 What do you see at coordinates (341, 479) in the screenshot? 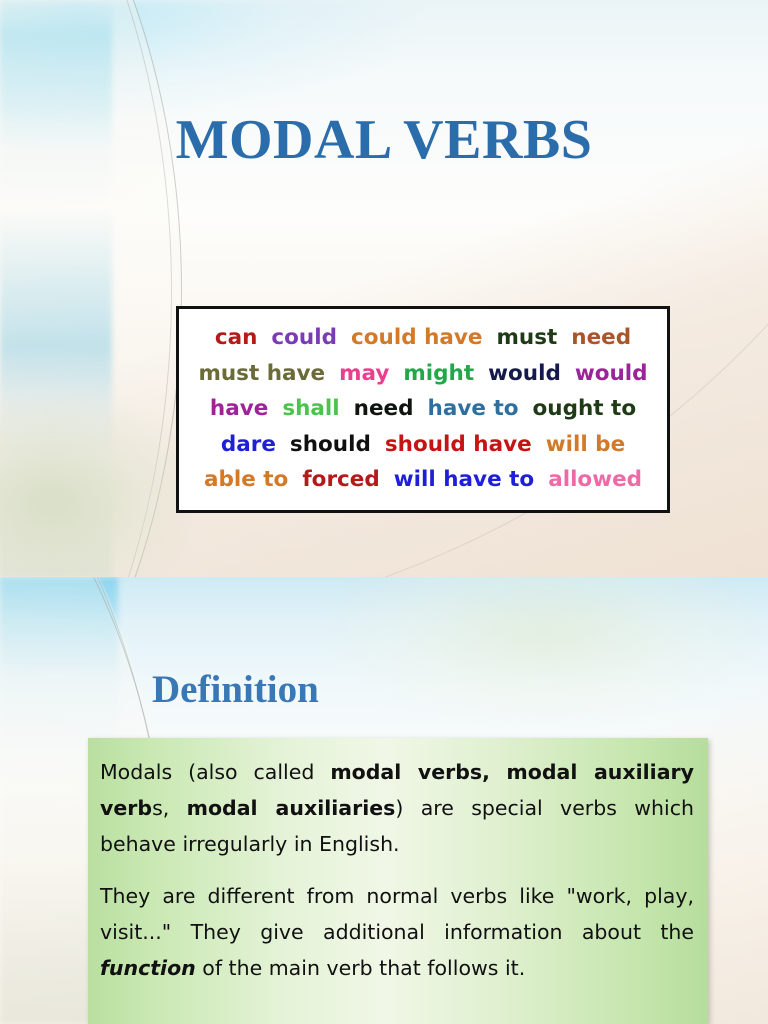
I see `modal-word: forced` at bounding box center [341, 479].